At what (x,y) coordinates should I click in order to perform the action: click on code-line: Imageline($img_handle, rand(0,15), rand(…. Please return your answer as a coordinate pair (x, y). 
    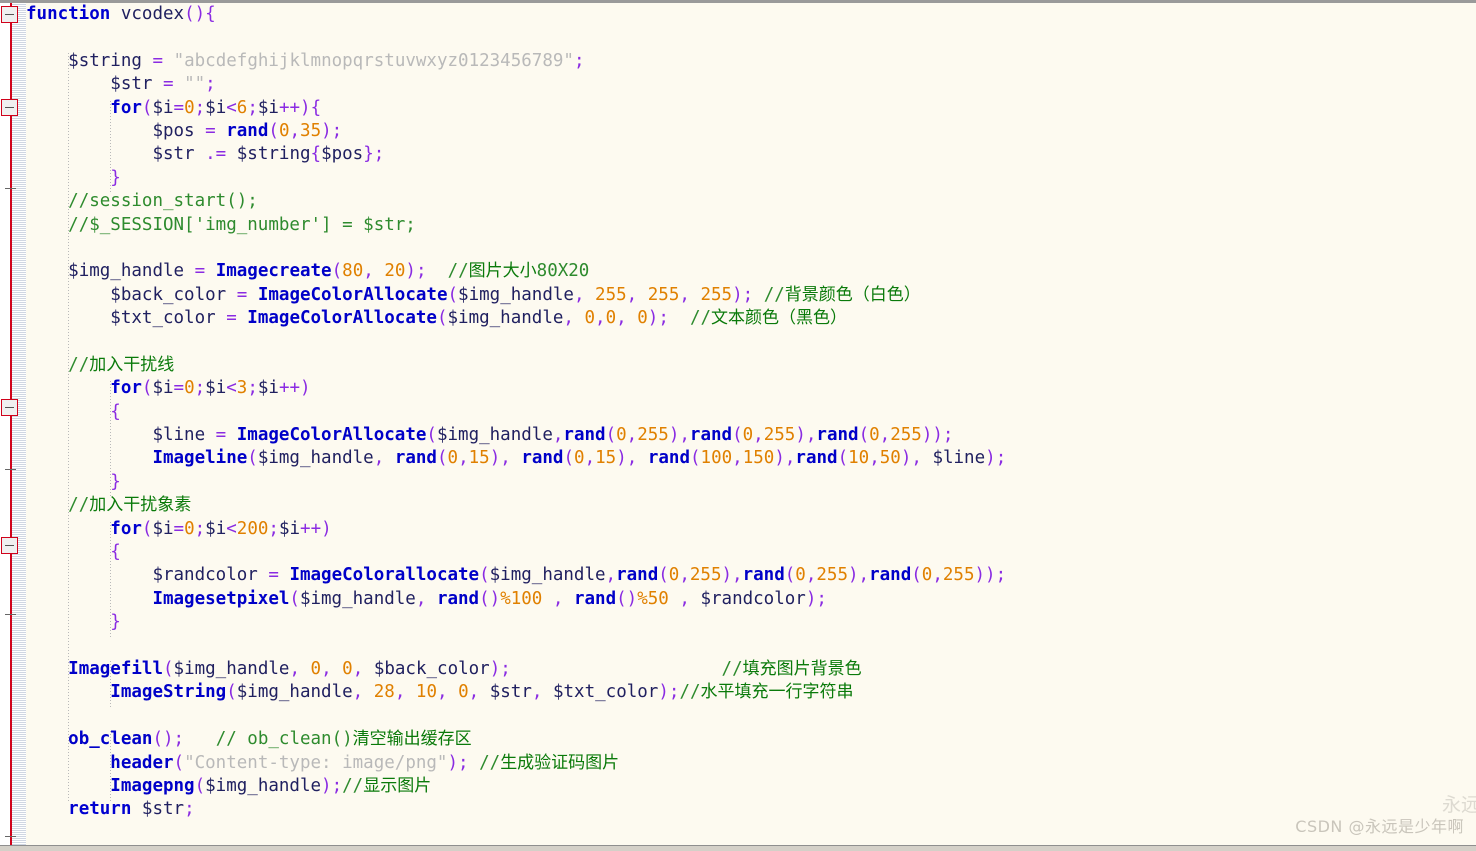
    Looking at the image, I should click on (751, 458).